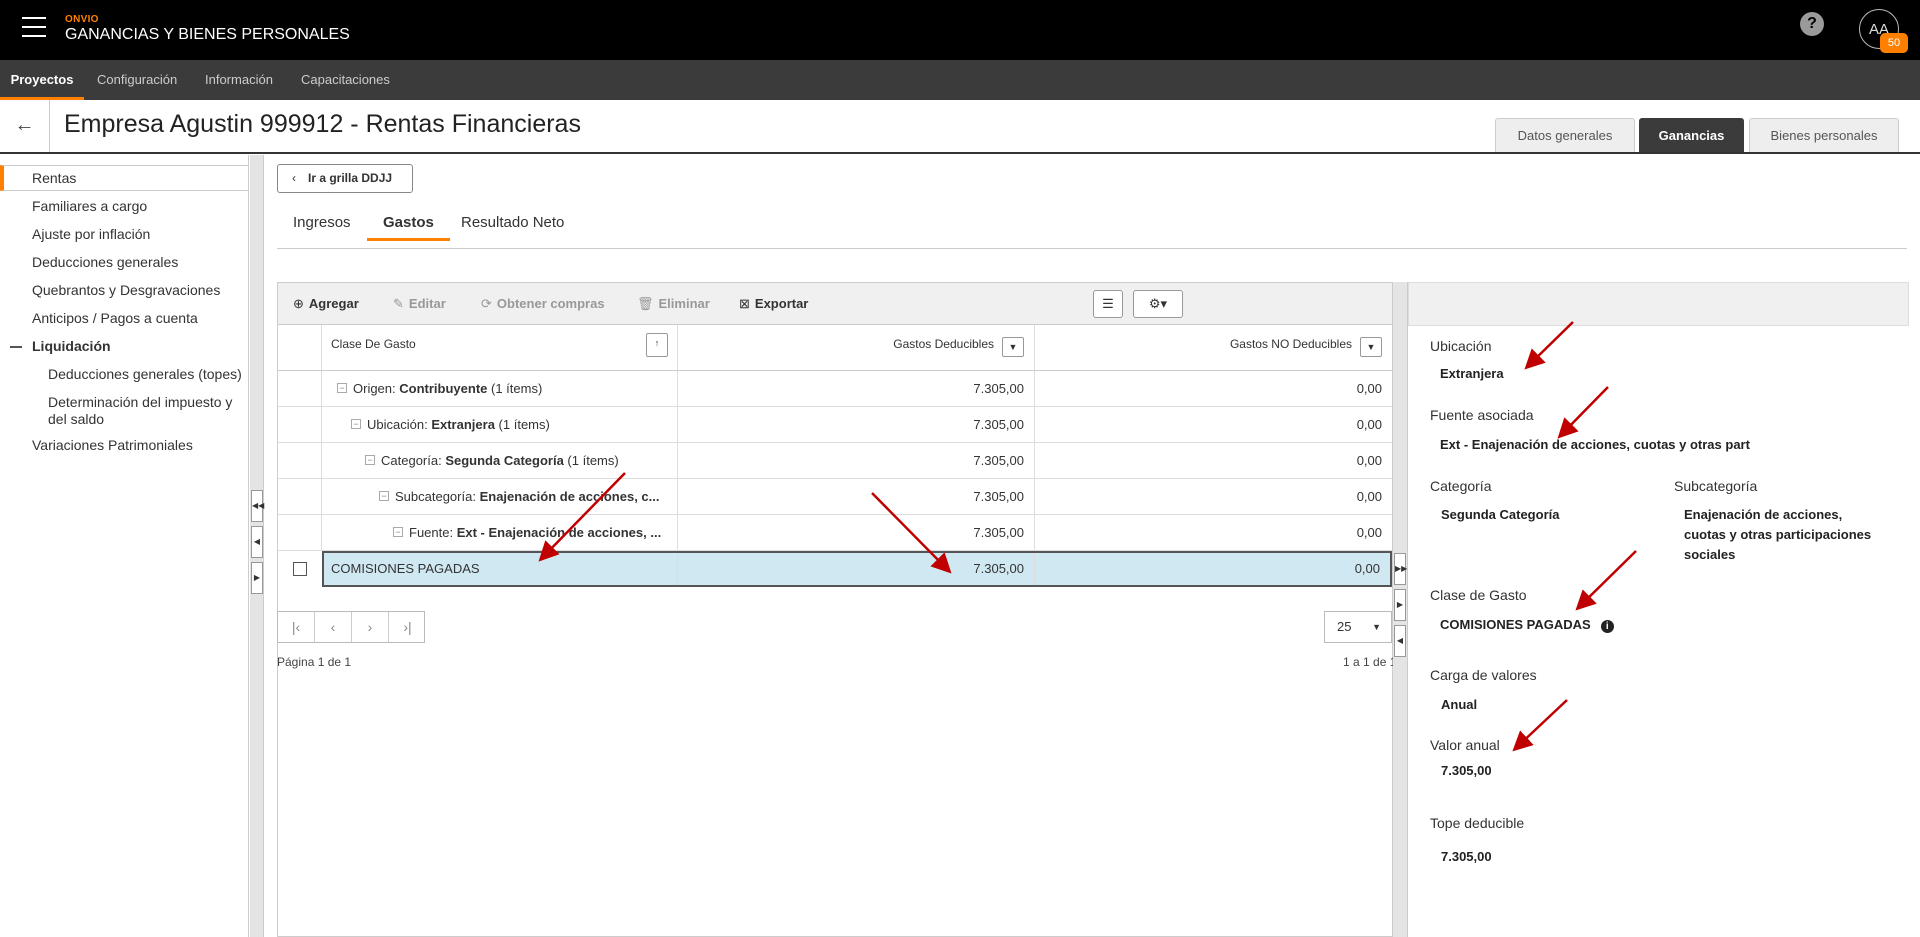 The width and height of the screenshot is (1920, 937). Describe the element at coordinates (1716, 486) in the screenshot. I see `subcategoria-label: Subcategoría` at that location.